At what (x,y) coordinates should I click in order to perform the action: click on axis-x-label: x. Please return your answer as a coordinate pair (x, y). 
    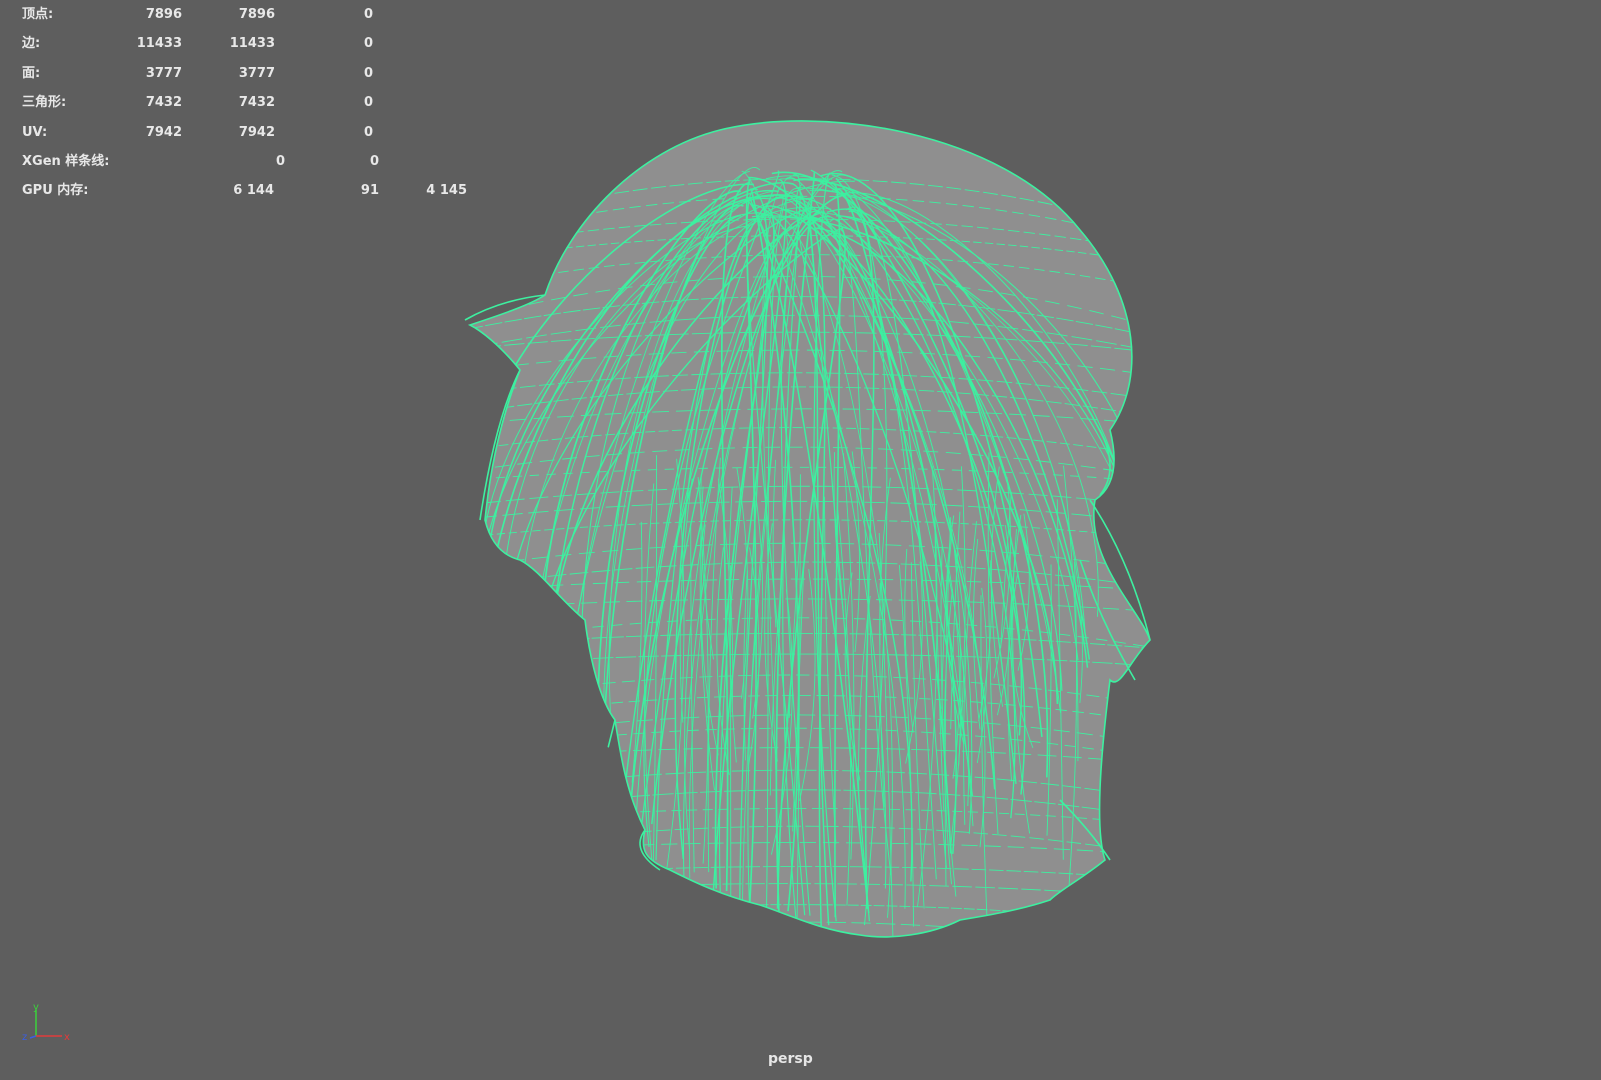
    Looking at the image, I should click on (67, 1037).